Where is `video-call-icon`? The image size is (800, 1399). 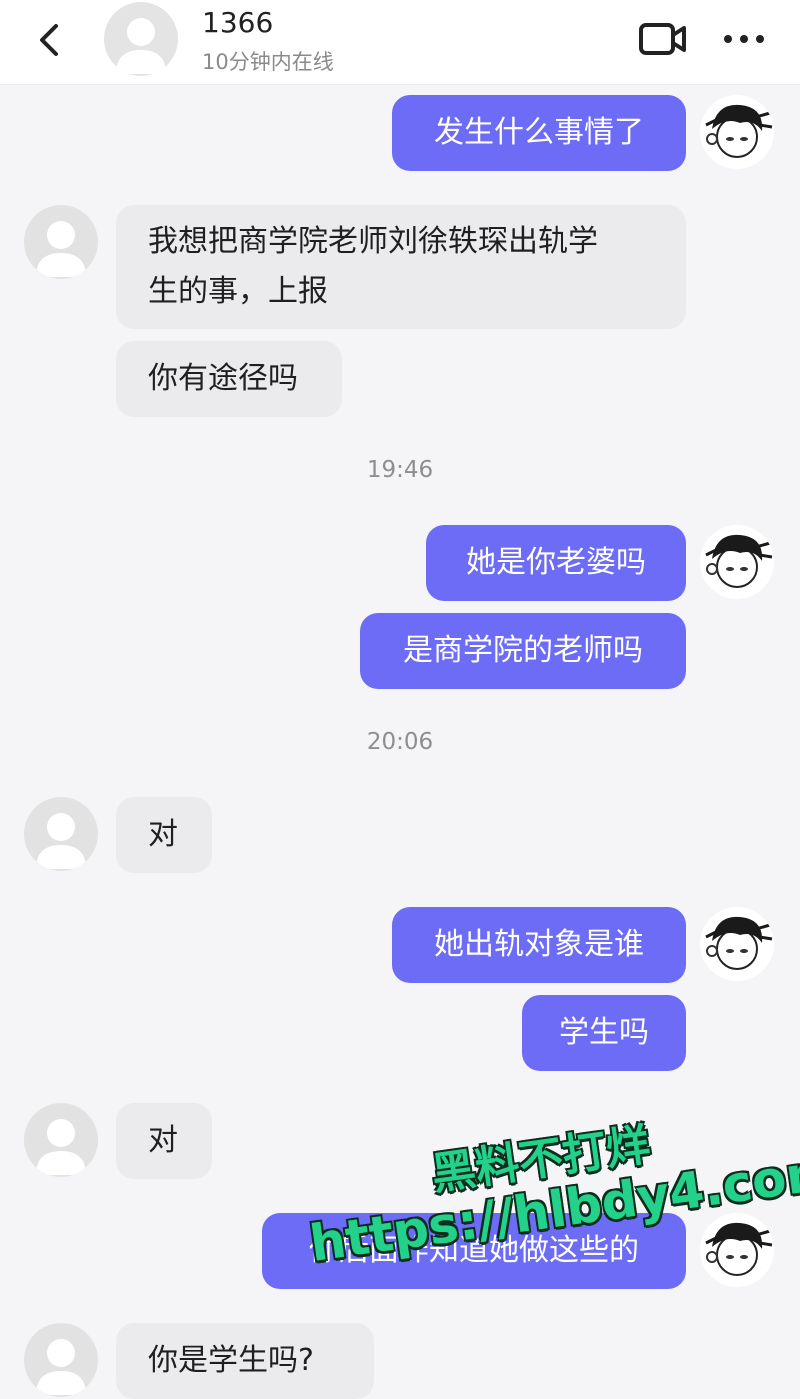
video-call-icon is located at coordinates (662, 39).